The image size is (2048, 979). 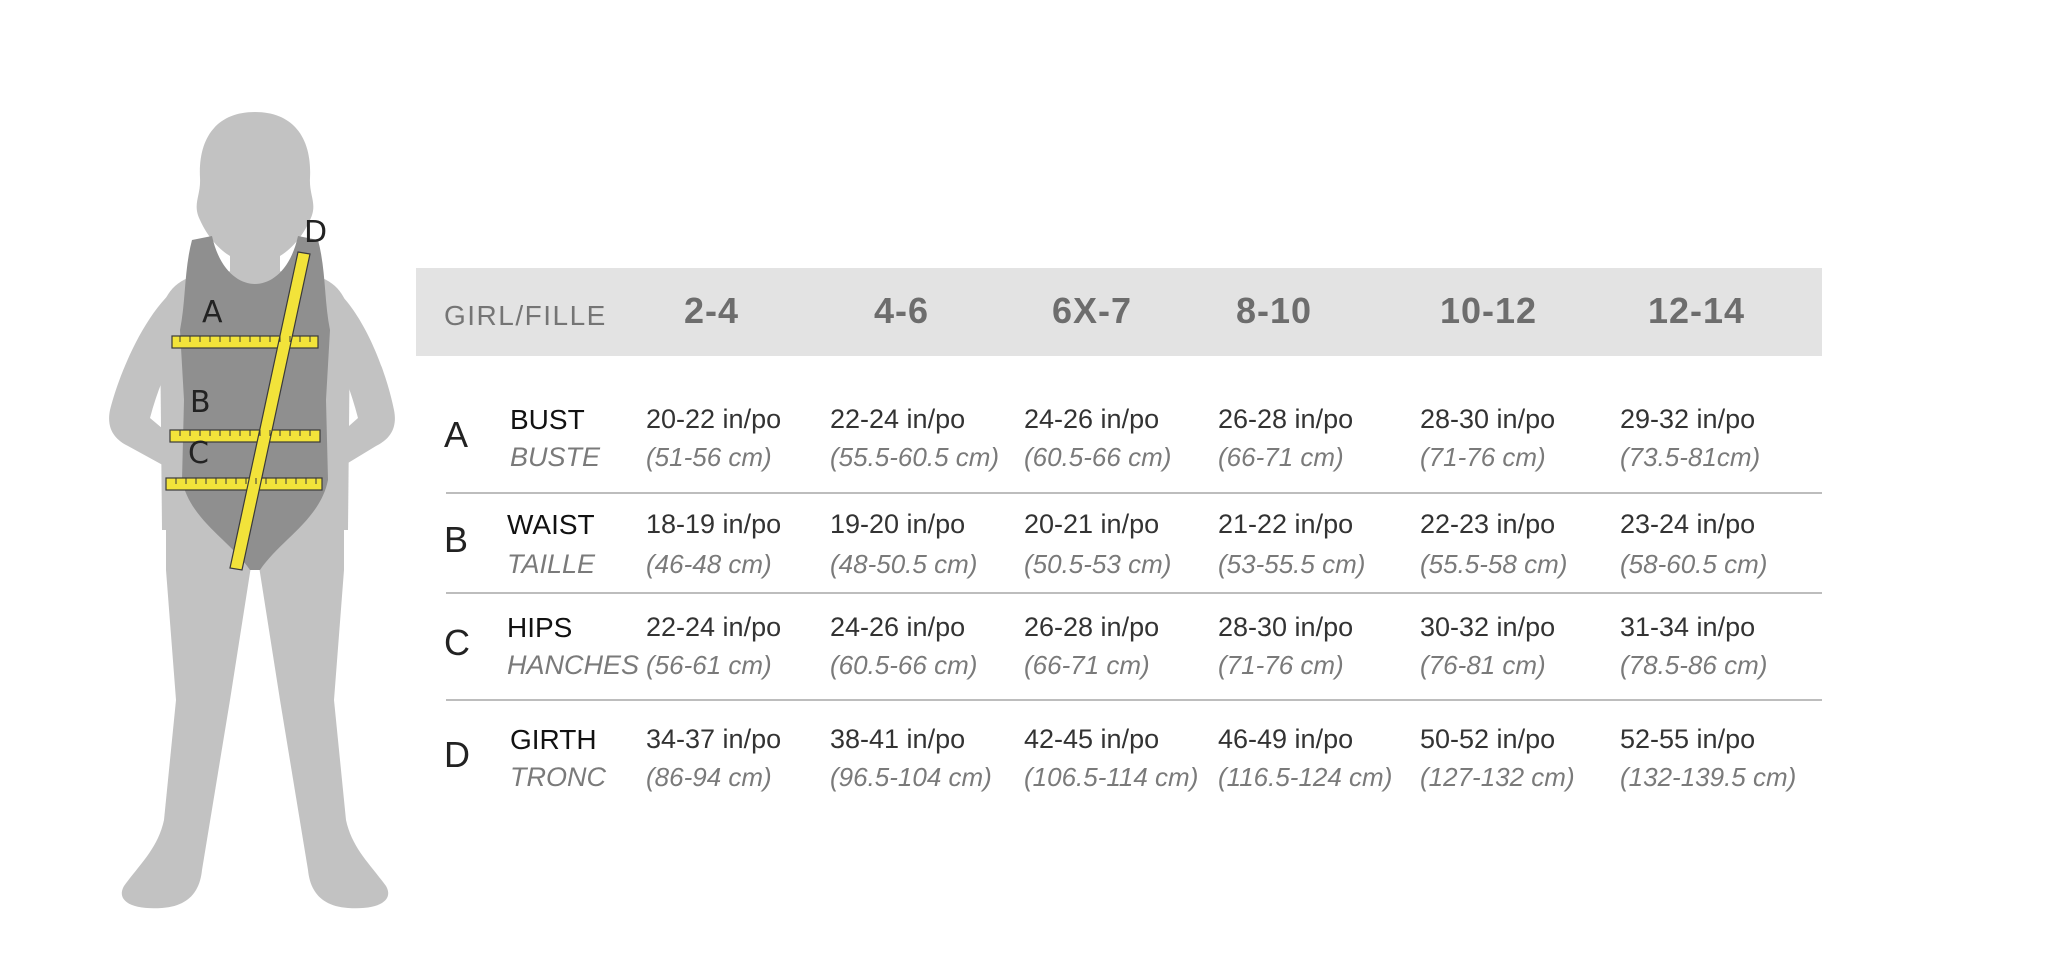 I want to click on cell-in: 21-22 in/po, so click(x=1286, y=524).